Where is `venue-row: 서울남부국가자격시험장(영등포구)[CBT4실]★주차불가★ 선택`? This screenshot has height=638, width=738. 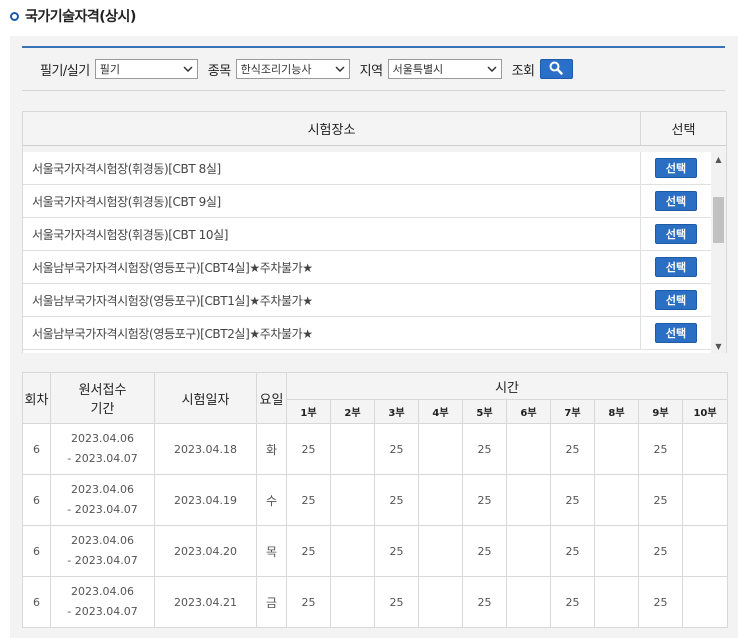
venue-row: 서울남부국가자격시험장(영등포구)[CBT4실]★주차불가★ 선택 is located at coordinates (374, 267).